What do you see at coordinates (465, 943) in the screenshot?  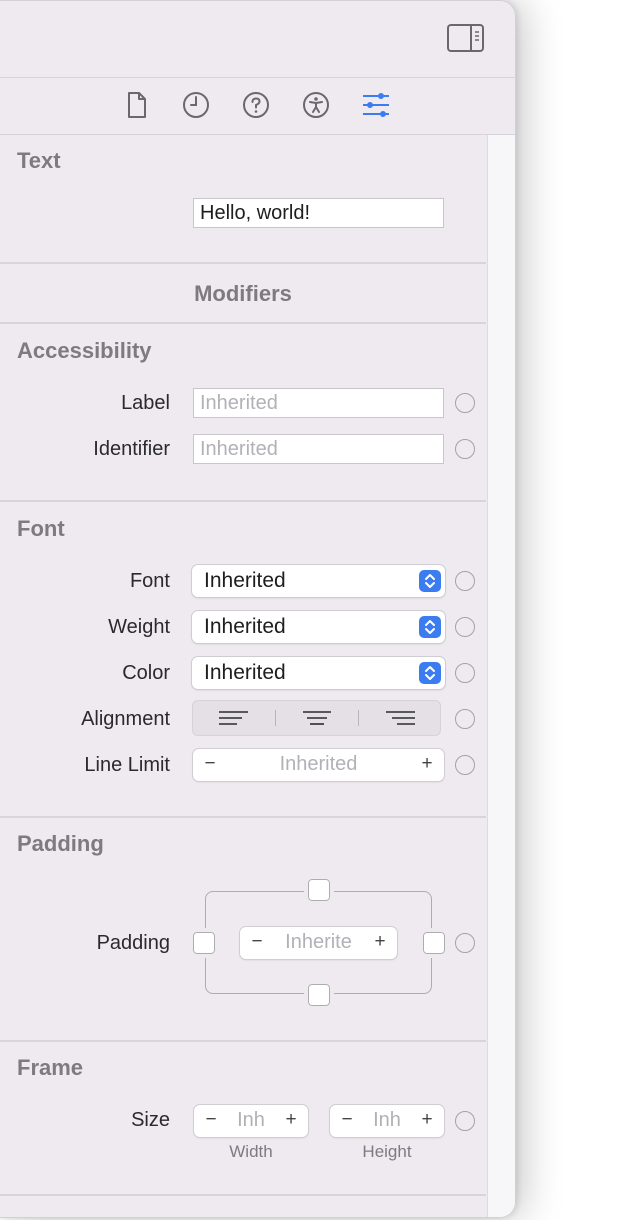 I see `padding-toggle` at bounding box center [465, 943].